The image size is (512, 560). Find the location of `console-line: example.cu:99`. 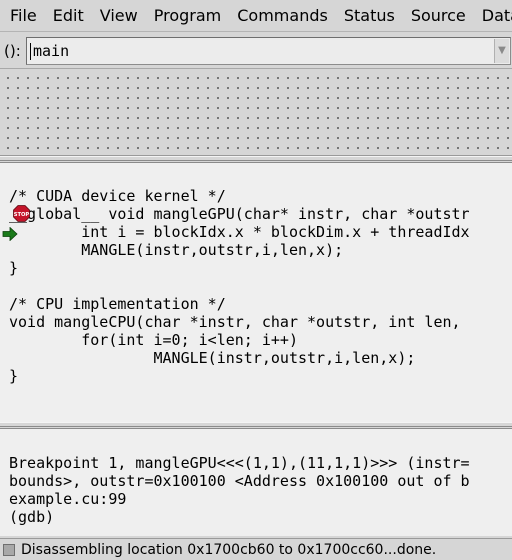

console-line: example.cu:99 is located at coordinates (68, 499).